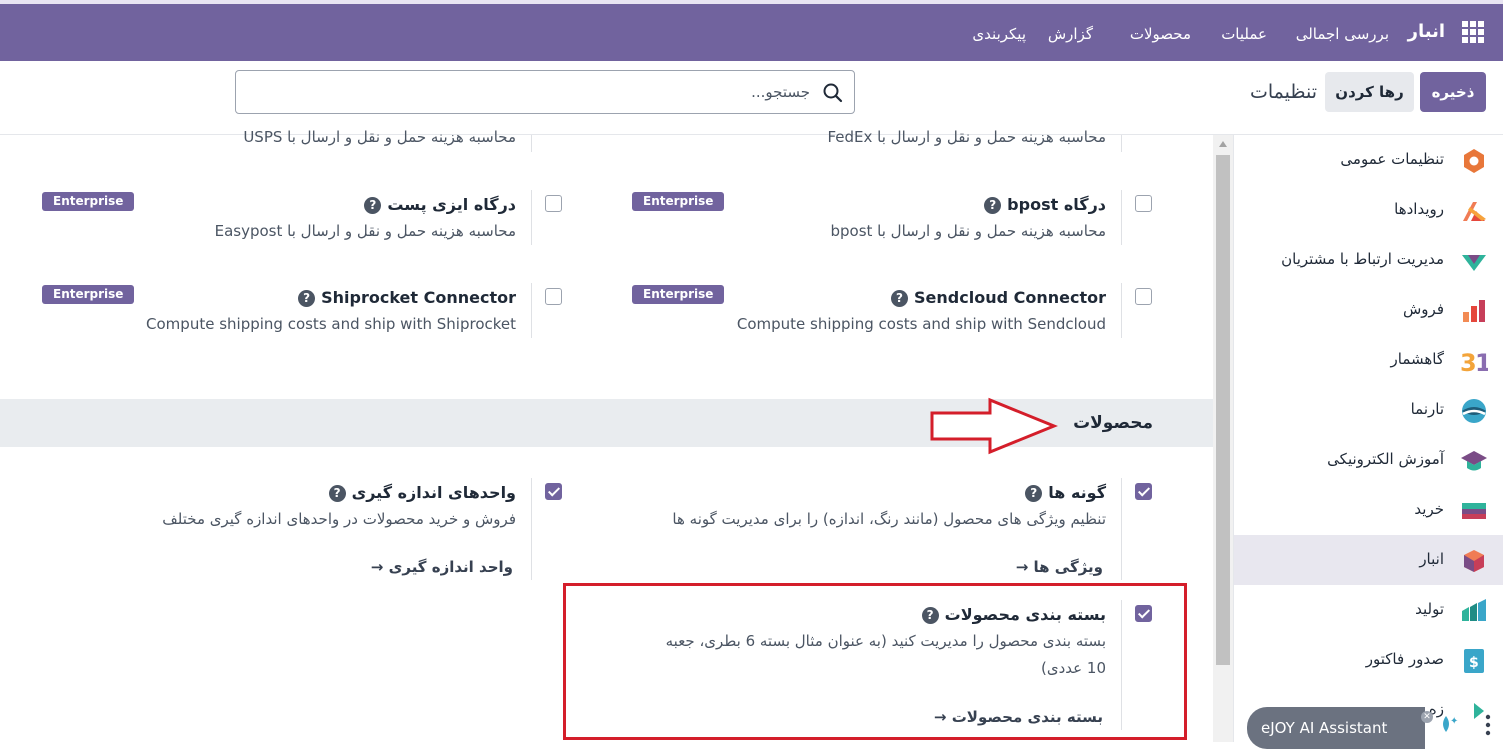 The width and height of the screenshot is (1503, 749). I want to click on sidebar-item-crm: مدیریت ارتباط با مشتریان, so click(1368, 260).